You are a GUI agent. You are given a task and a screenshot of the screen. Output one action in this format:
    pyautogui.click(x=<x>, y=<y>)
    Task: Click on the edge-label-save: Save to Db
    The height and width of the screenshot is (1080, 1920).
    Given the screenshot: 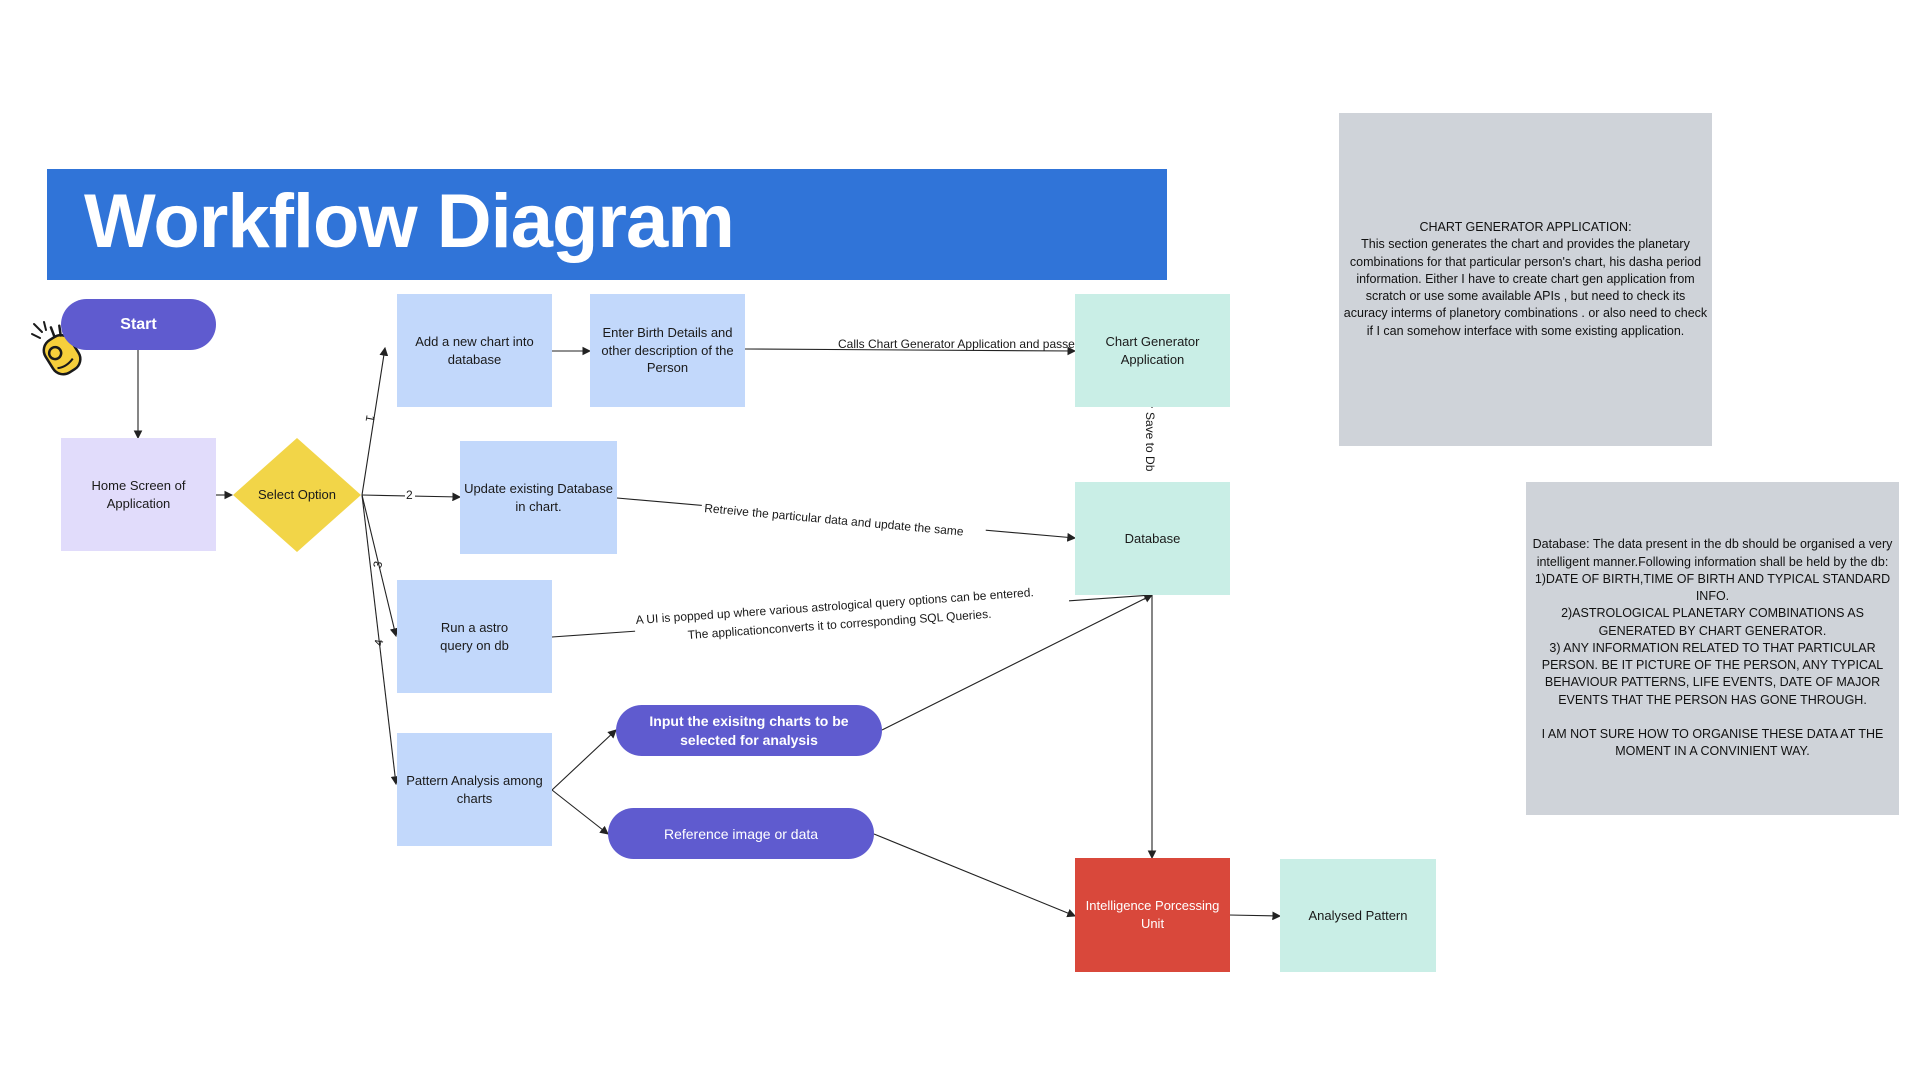 What is the action you would take?
    pyautogui.click(x=1150, y=442)
    